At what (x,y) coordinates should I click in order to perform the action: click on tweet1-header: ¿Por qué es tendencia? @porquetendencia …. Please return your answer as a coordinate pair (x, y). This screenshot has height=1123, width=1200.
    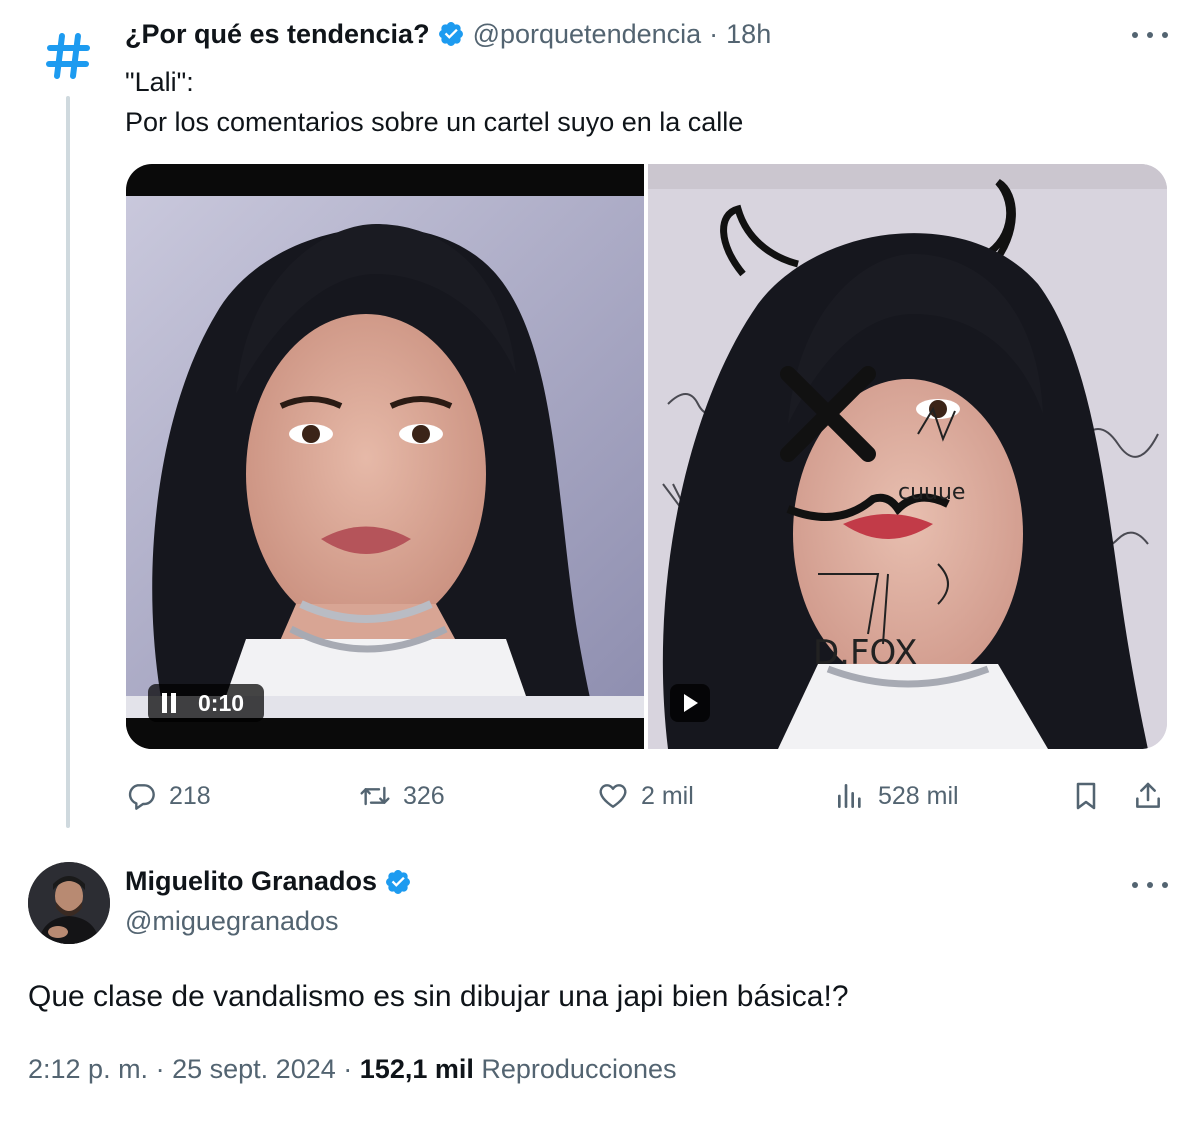
    Looking at the image, I should click on (448, 34).